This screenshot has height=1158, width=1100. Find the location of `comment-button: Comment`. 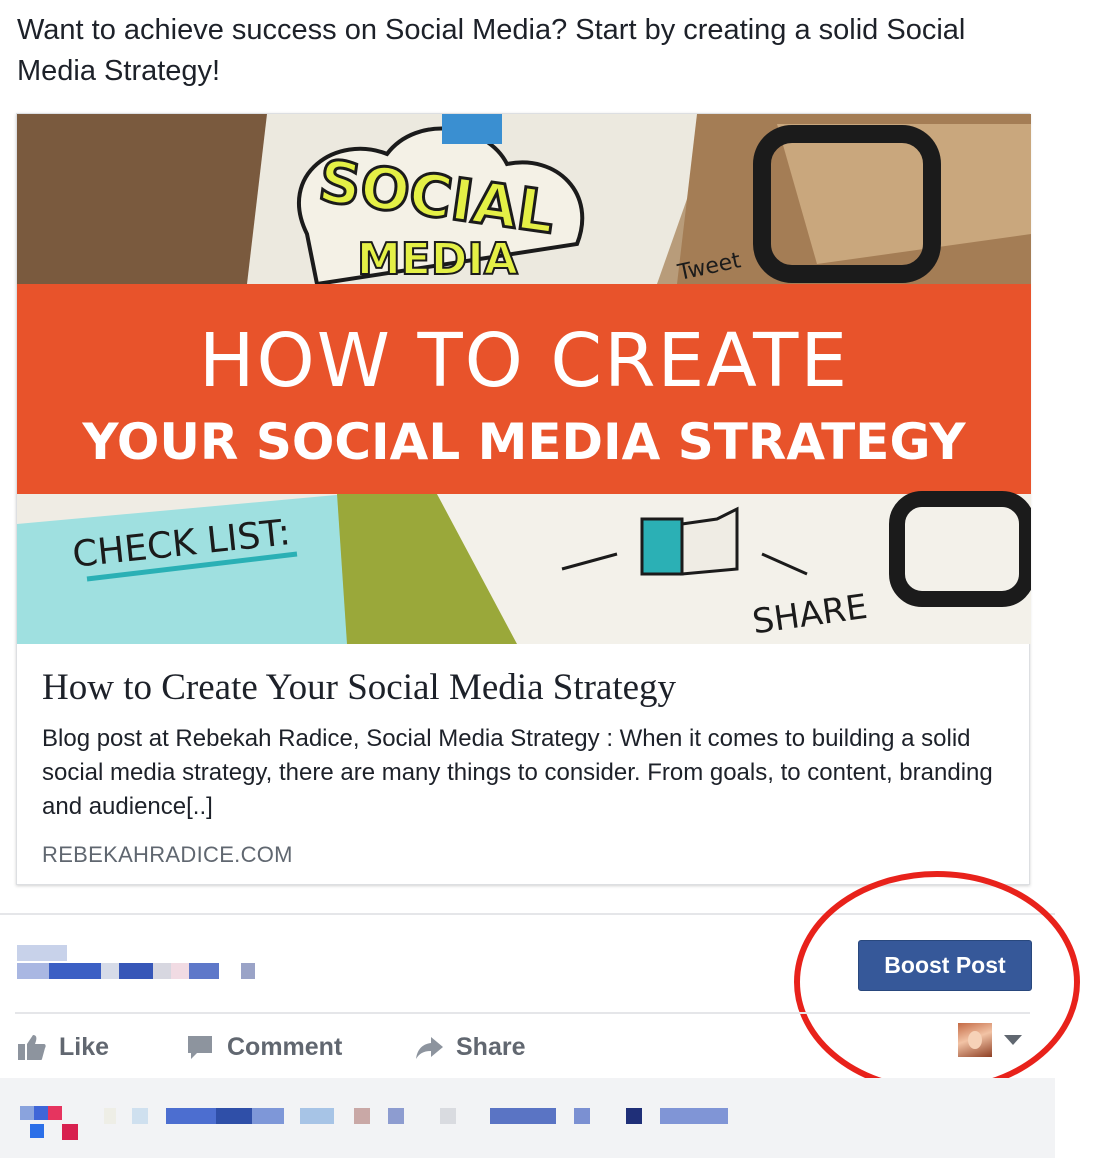

comment-button: Comment is located at coordinates (263, 1047).